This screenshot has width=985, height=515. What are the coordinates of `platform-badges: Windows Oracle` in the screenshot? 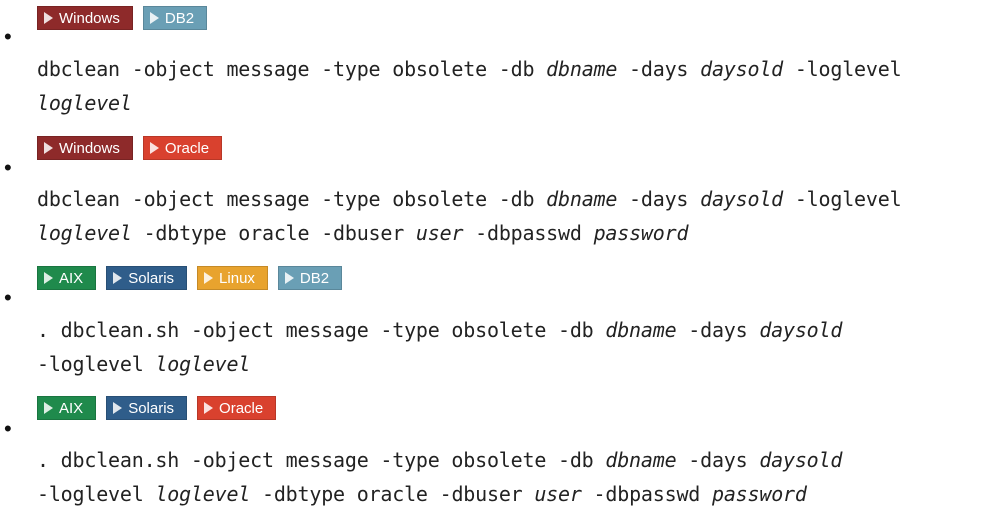 It's located at (130, 148).